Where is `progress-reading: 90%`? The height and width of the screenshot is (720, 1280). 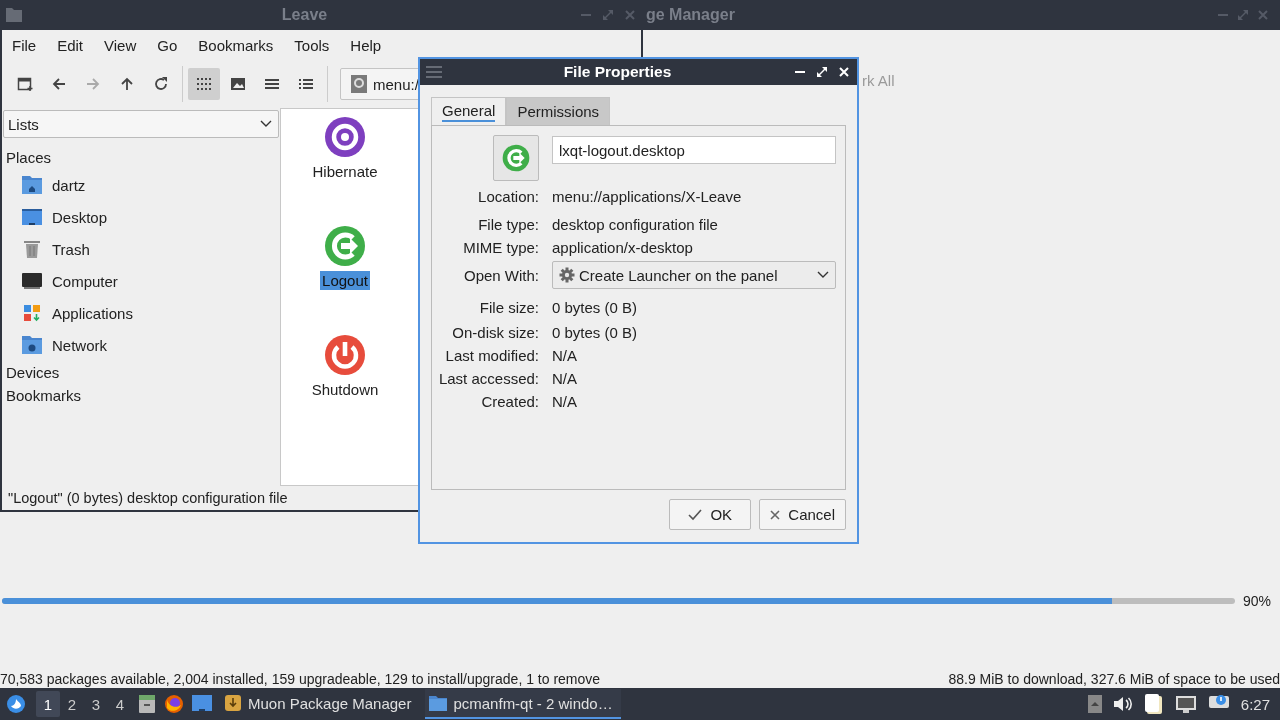
progress-reading: 90% is located at coordinates (1257, 601).